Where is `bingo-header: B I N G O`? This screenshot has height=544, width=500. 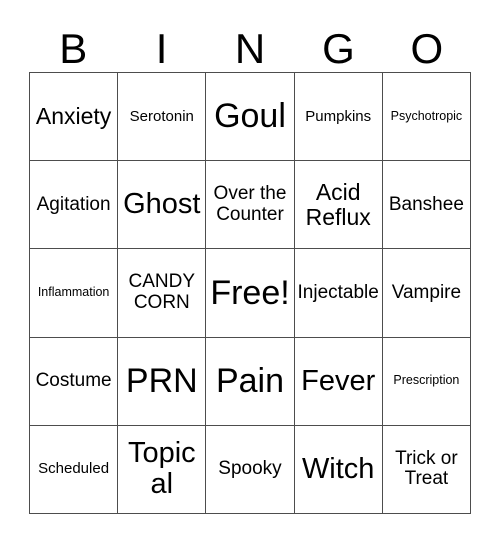
bingo-header: B I N G O is located at coordinates (250, 43).